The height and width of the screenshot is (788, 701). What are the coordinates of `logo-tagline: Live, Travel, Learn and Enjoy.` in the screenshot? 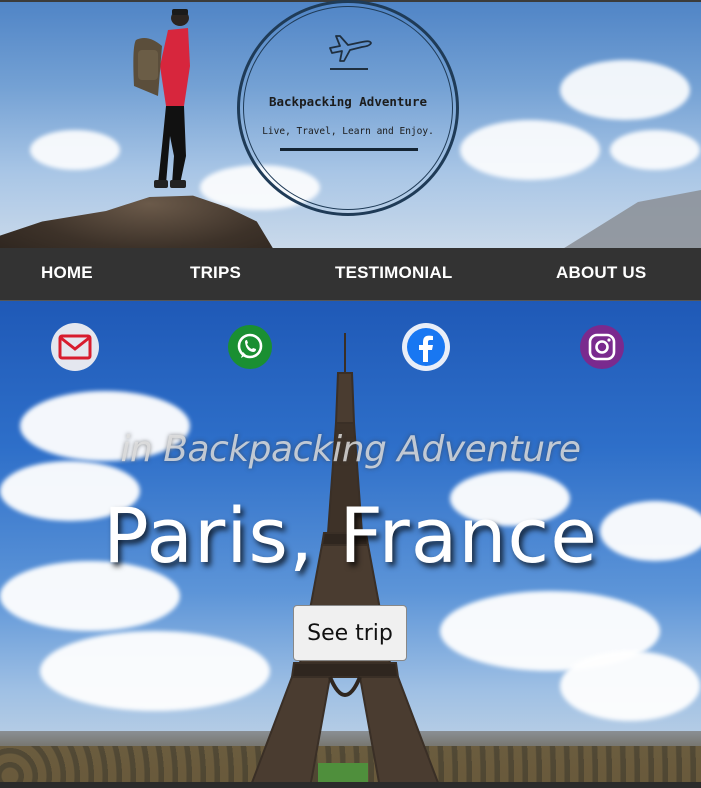 It's located at (348, 131).